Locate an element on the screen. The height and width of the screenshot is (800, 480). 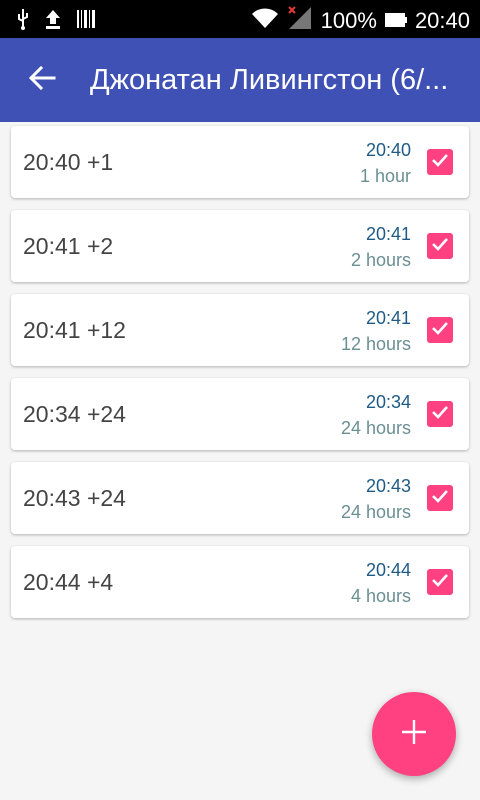
status-bar: 100% 20:40 is located at coordinates (240, 19).